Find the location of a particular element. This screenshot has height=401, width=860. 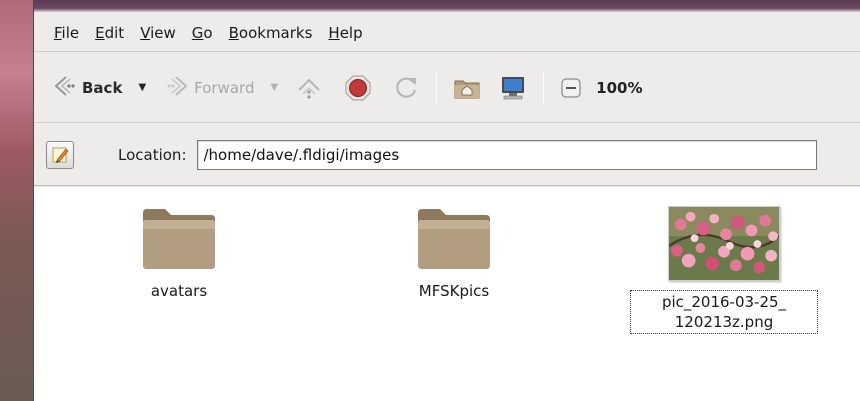

menu-help: Help is located at coordinates (345, 33).